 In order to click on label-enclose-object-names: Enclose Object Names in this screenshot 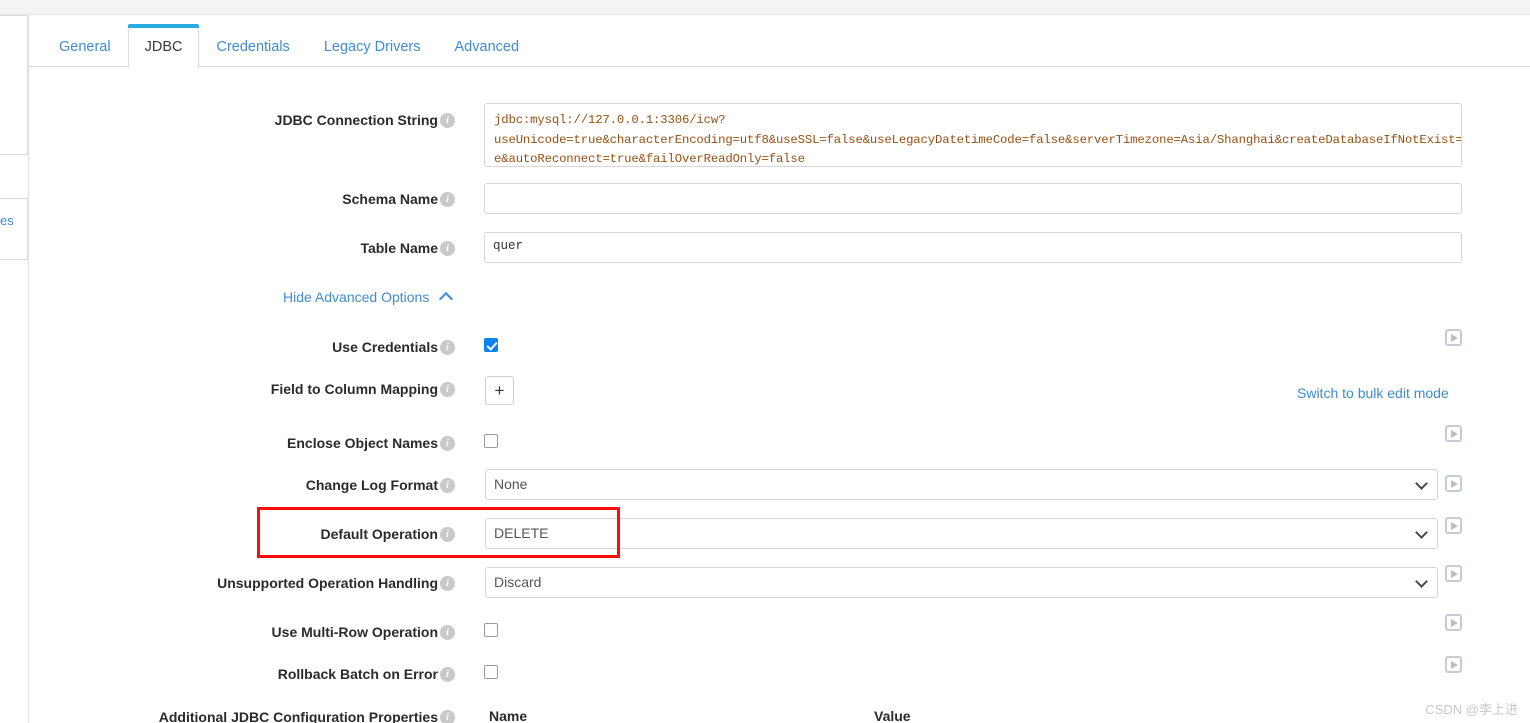, I will do `click(362, 443)`.